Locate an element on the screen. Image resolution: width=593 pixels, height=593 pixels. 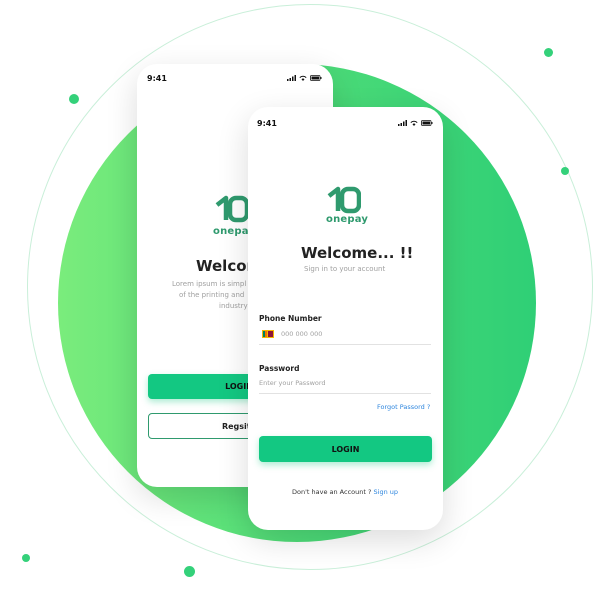
description-line-1: Lorem ipsum is simpl is located at coordinates (209, 284).